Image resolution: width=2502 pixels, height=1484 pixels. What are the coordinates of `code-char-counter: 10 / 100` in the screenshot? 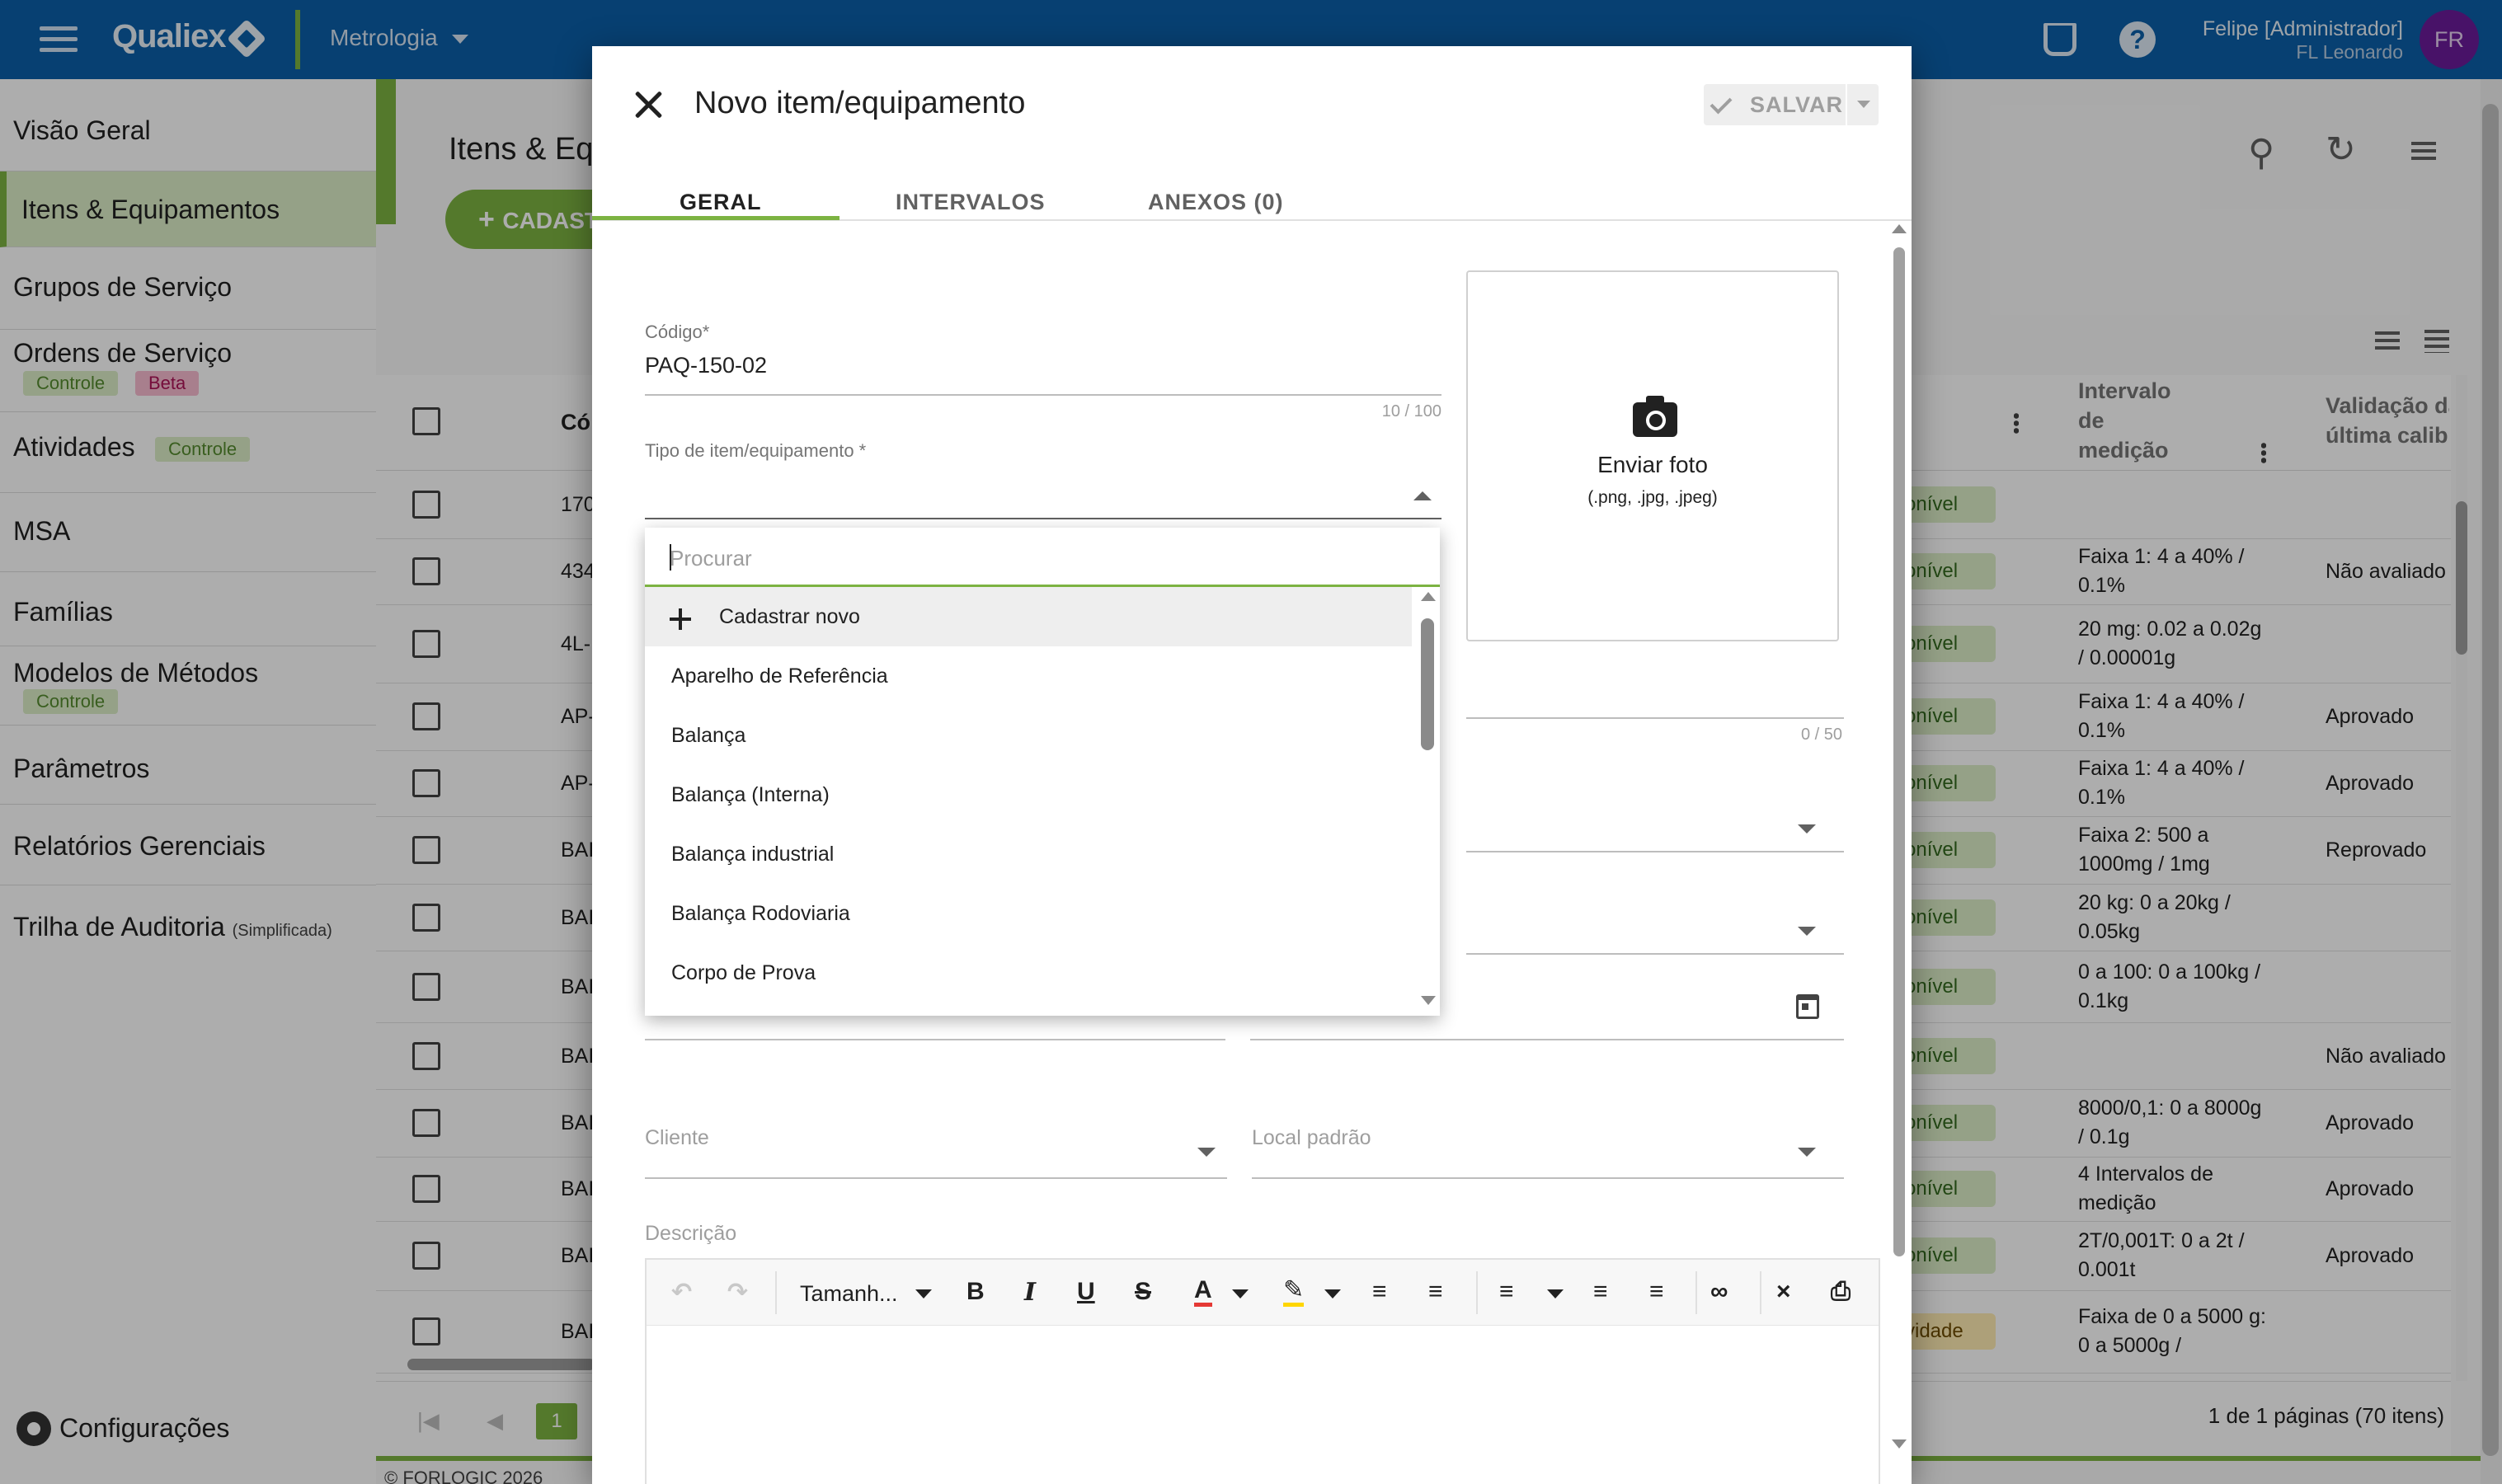 It's located at (1411, 411).